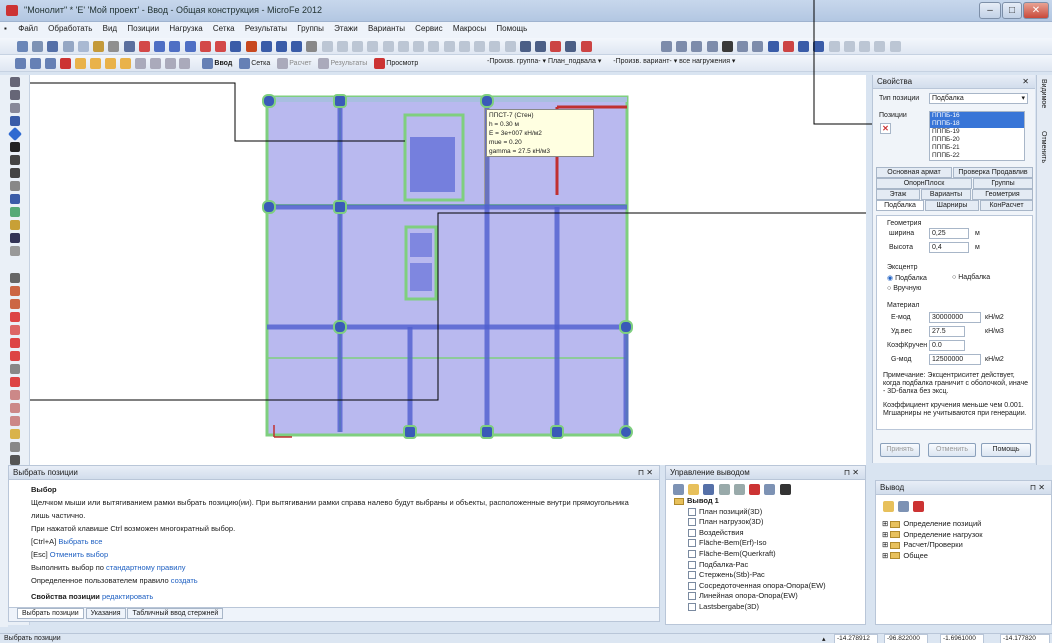 The width and height of the screenshot is (1052, 643). I want to click on folder-tool-icon, so click(888, 506).